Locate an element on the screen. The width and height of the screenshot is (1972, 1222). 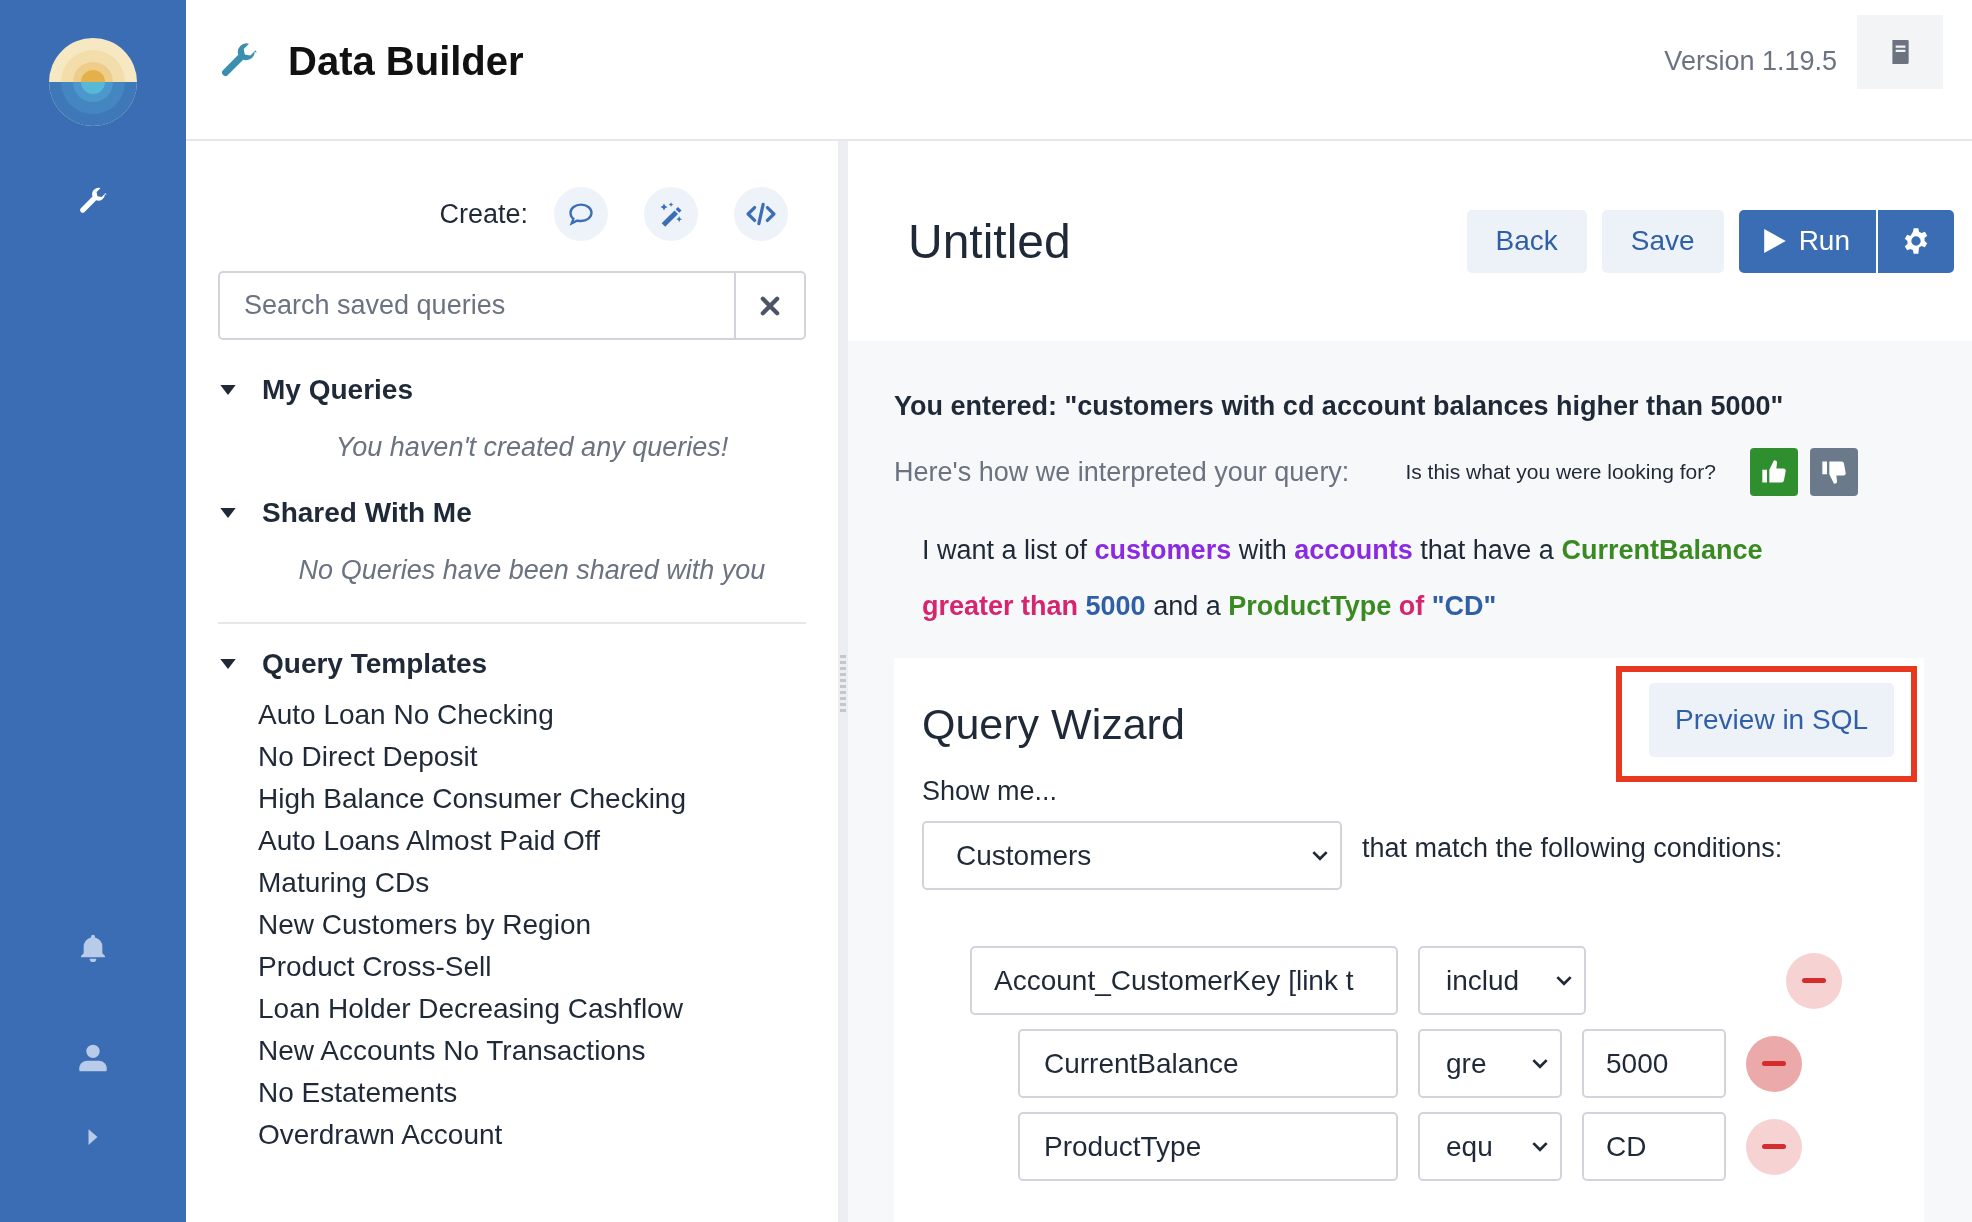
condition-field: ProductType is located at coordinates (1208, 1146).